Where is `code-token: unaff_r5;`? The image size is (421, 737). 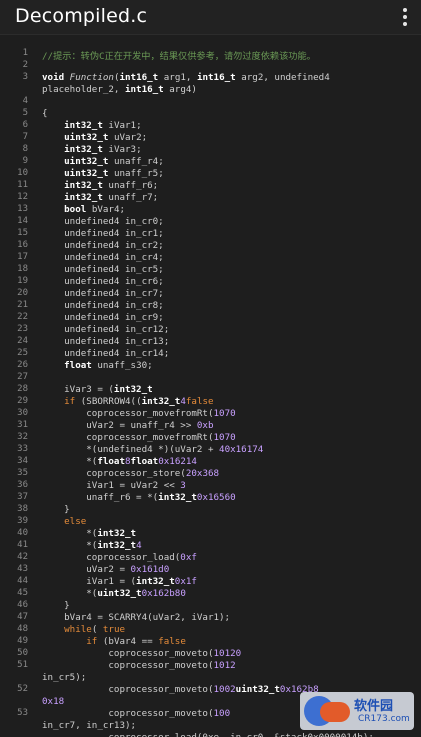 code-token: unaff_r5; is located at coordinates (136, 173).